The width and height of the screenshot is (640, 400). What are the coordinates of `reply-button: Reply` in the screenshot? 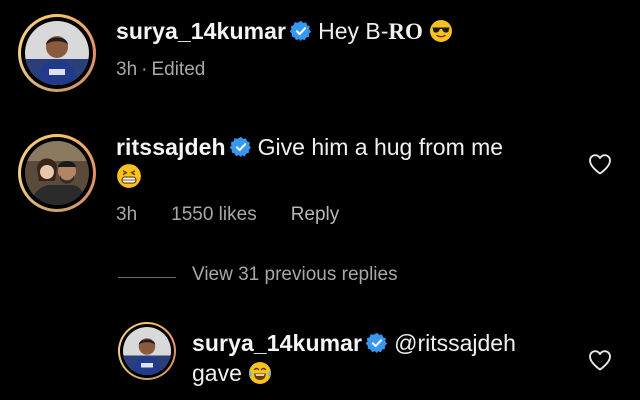 It's located at (315, 214).